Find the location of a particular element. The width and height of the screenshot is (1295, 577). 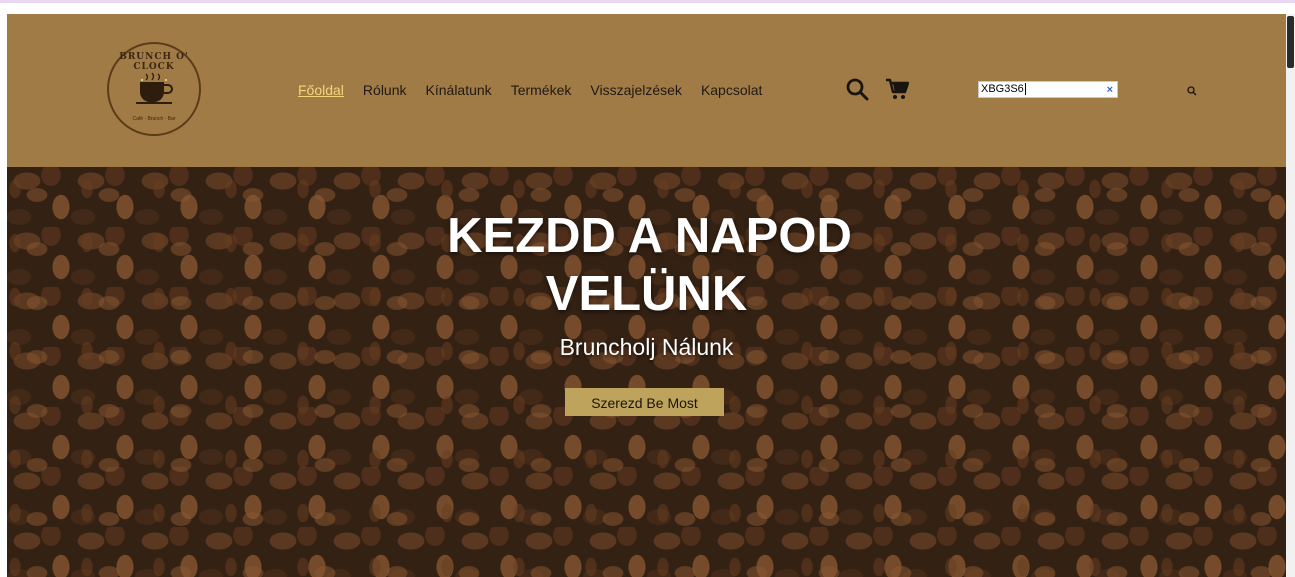

logo: BRUNCH O' CLOCK Café · Brunch · Bar is located at coordinates (154, 89).